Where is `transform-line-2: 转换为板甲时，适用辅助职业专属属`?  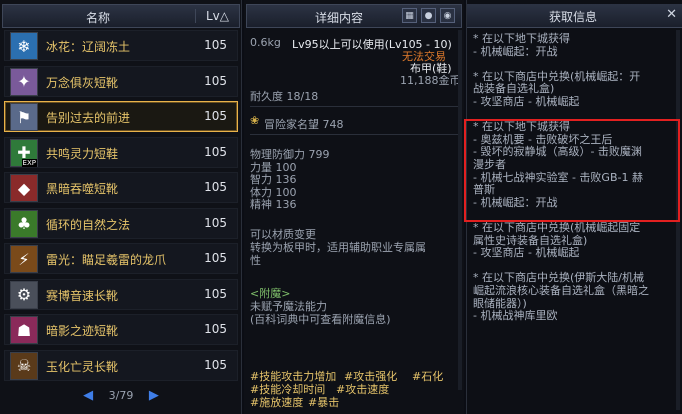 transform-line-2: 转换为板甲时，适用辅助职业专属属 is located at coordinates (338, 247).